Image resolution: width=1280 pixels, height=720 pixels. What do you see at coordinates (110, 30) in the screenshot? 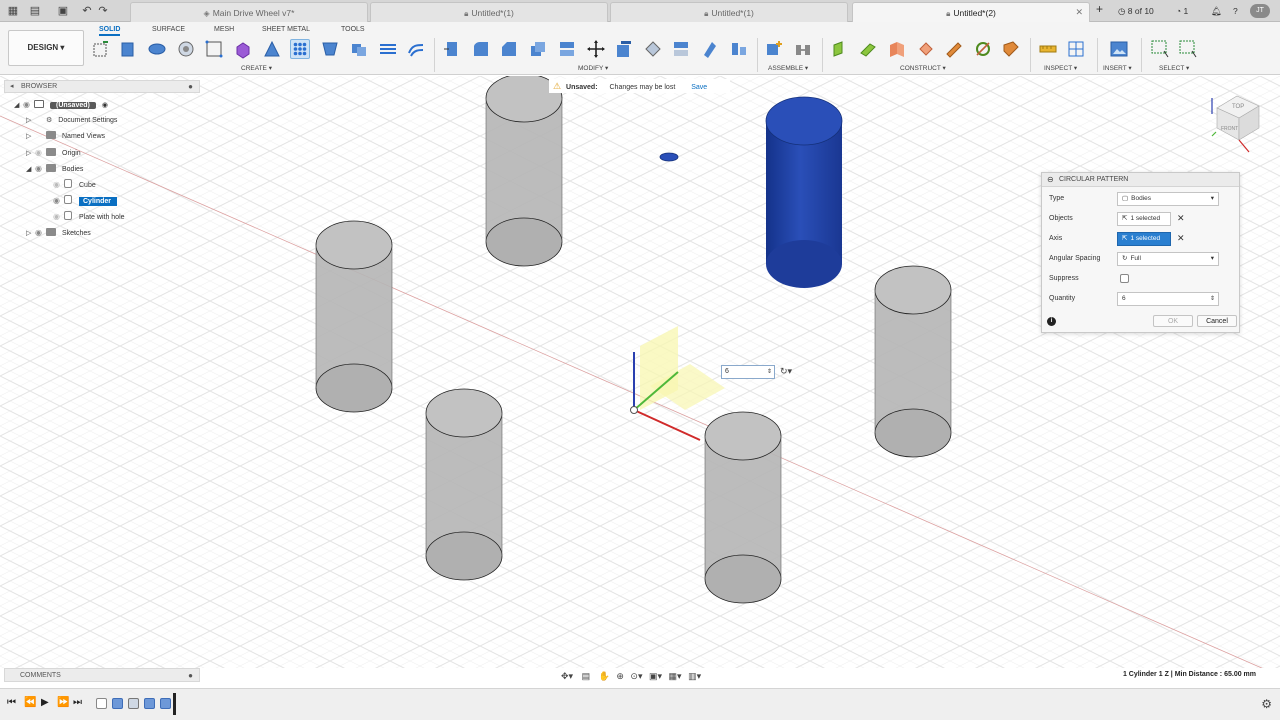
I see `tab-solid: SOLID` at bounding box center [110, 30].